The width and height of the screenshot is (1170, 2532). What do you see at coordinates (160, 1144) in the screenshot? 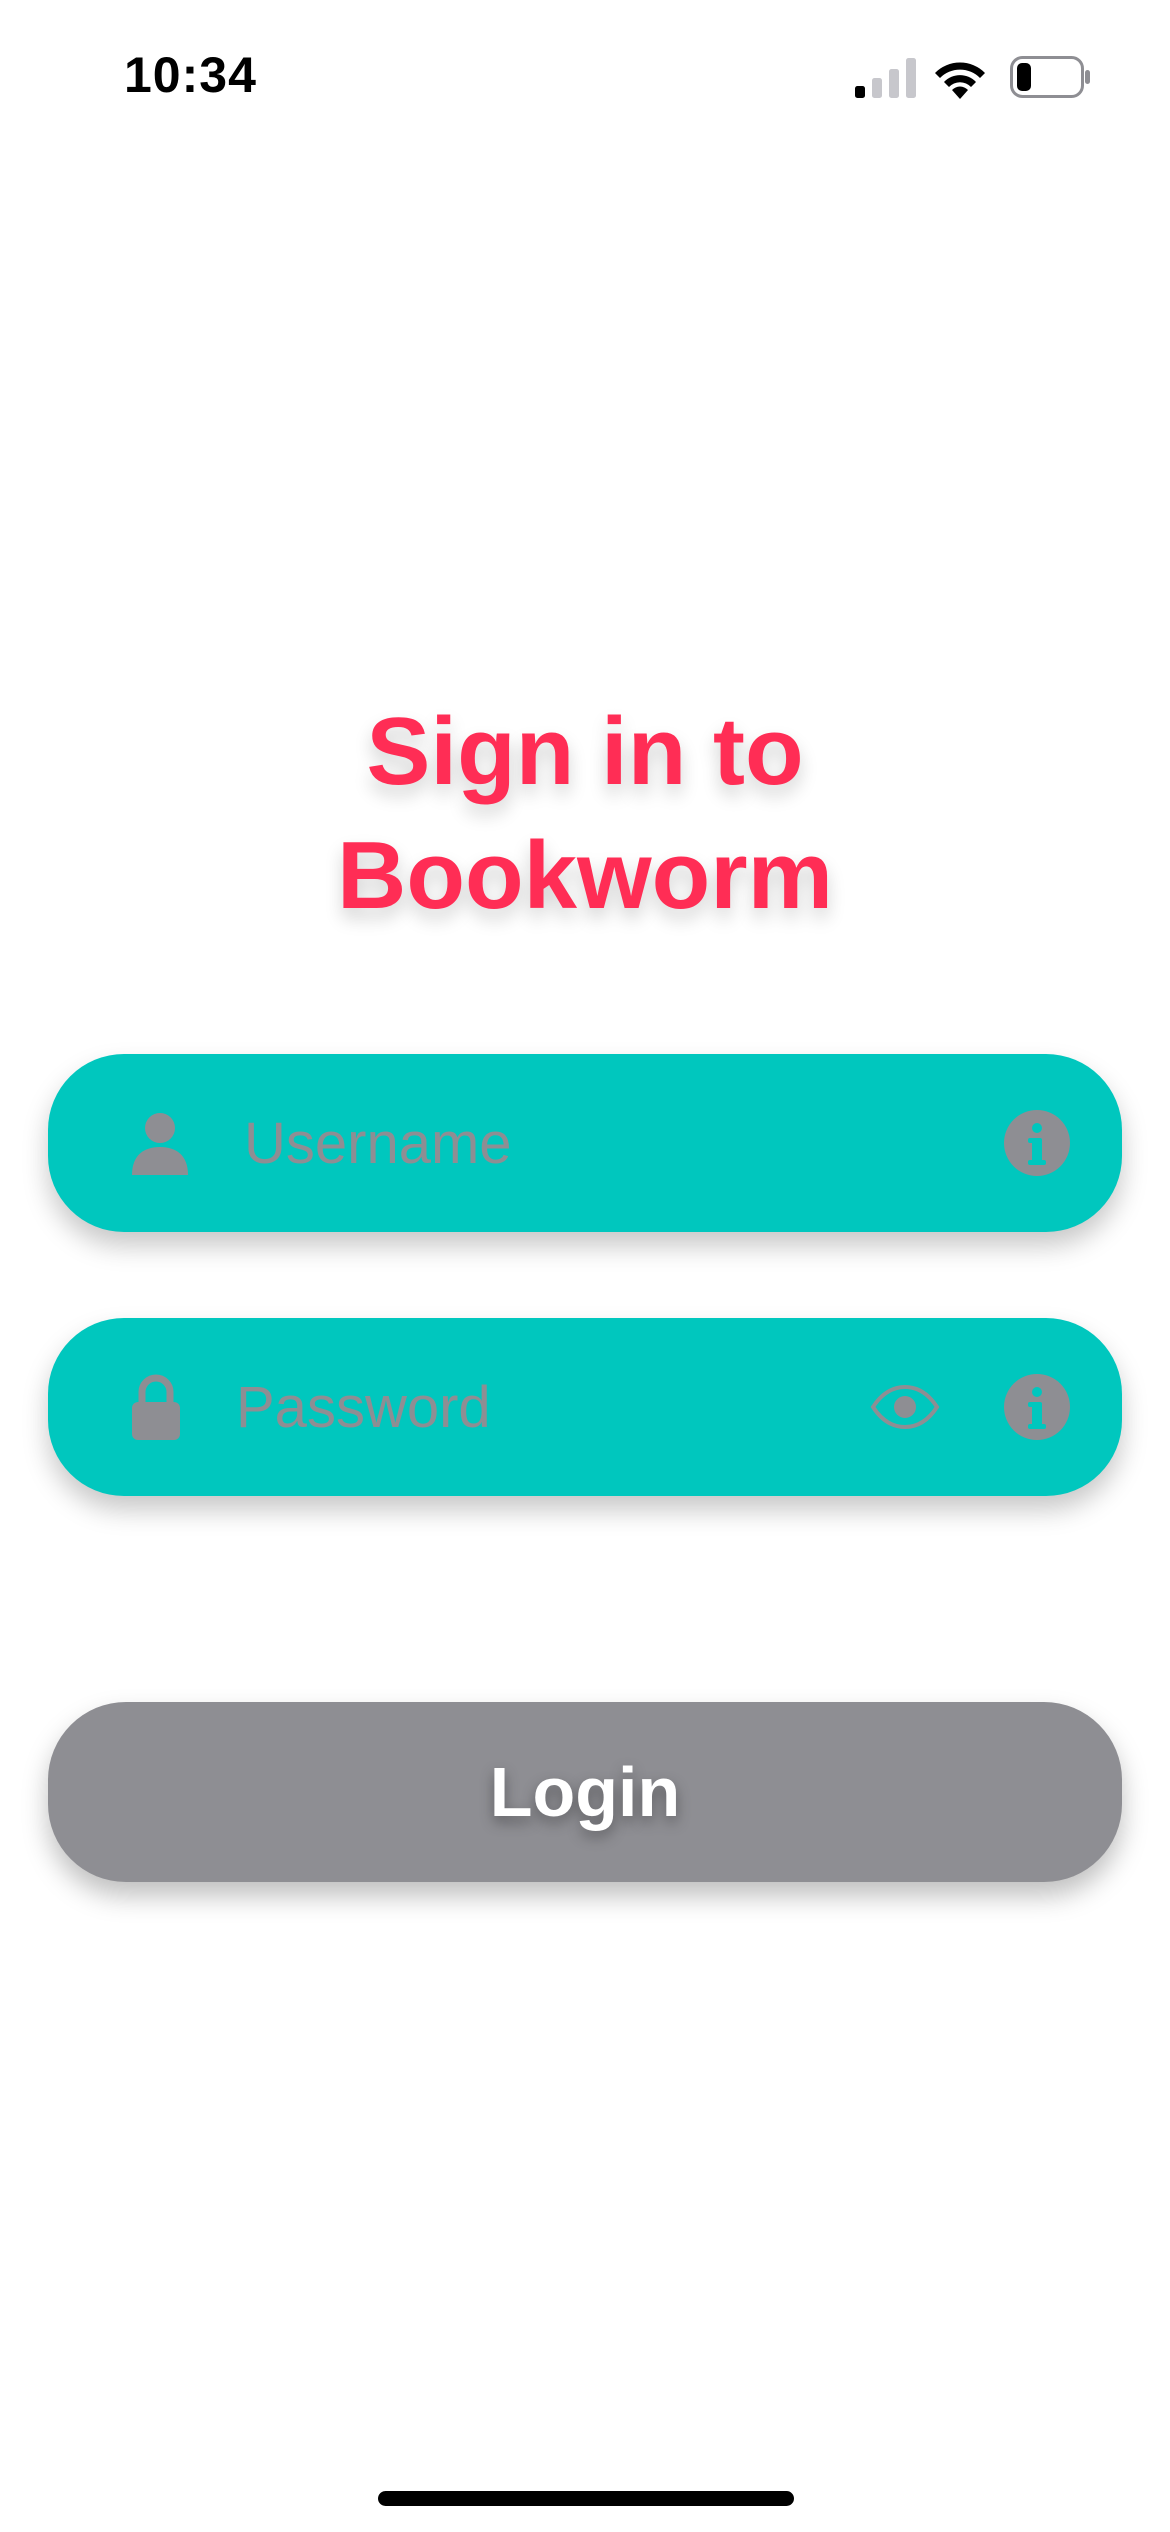
I see `person-icon` at bounding box center [160, 1144].